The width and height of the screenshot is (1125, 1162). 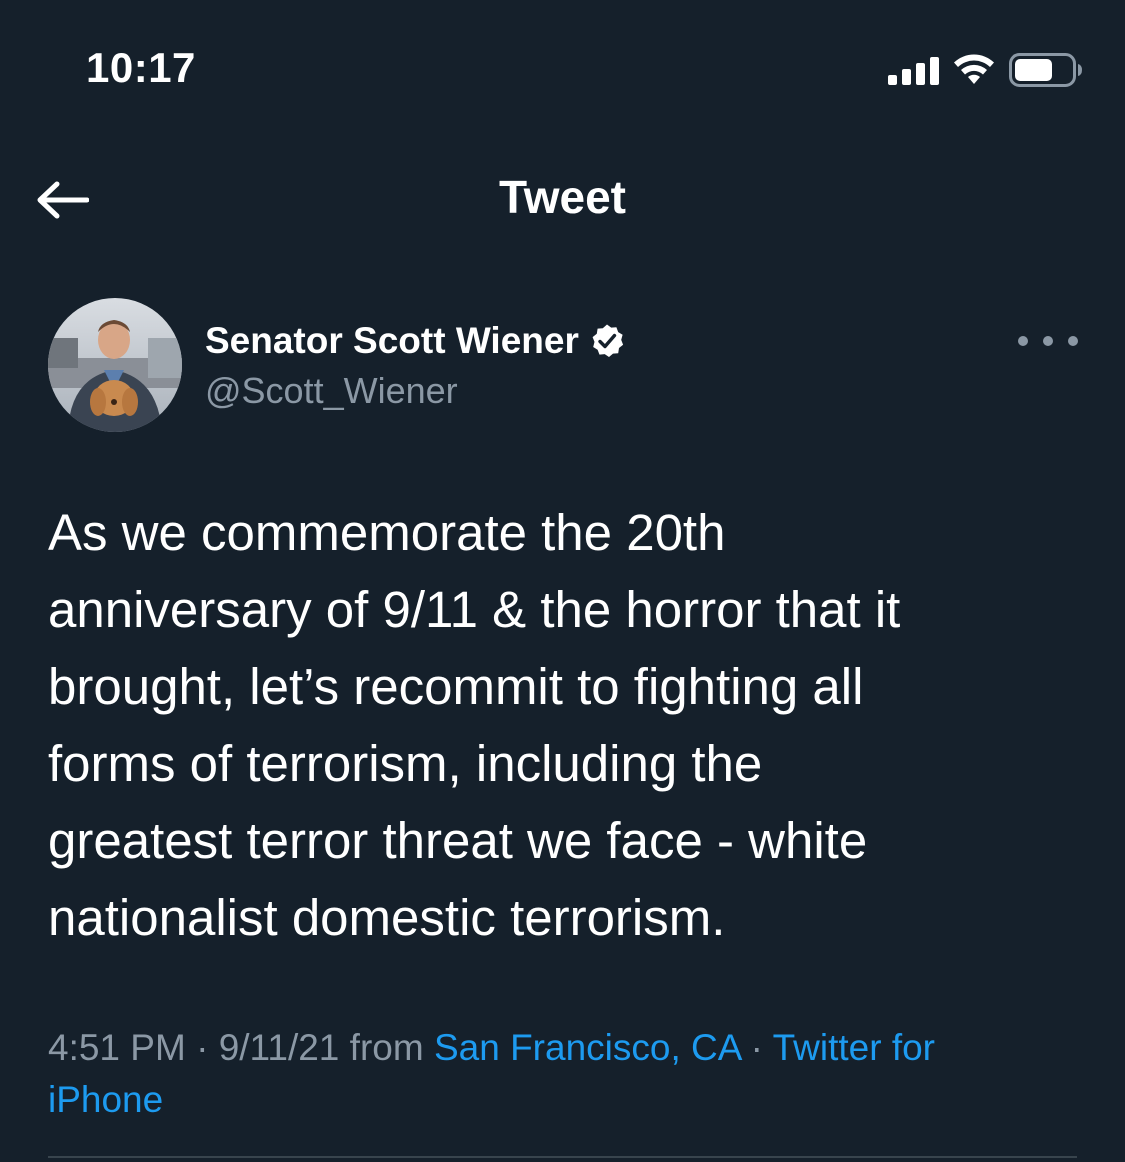 What do you see at coordinates (392, 341) in the screenshot?
I see `author-name: Senator Scott Wiener` at bounding box center [392, 341].